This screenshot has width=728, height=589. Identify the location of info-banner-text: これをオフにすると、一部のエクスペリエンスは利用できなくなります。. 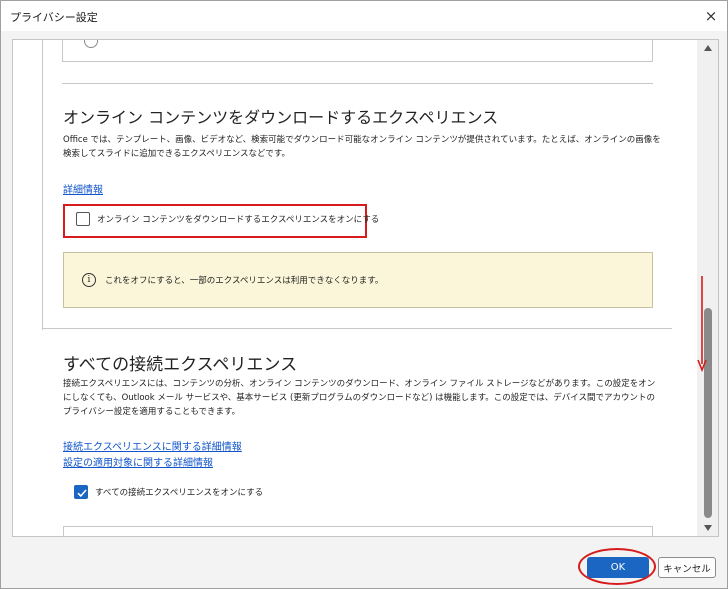
(244, 281).